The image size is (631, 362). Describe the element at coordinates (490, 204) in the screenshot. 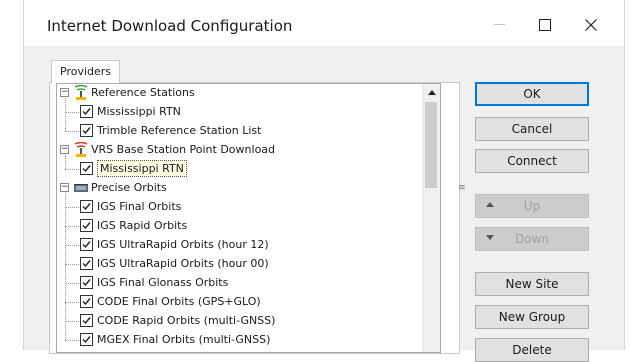

I see `up-arrow-icon` at that location.